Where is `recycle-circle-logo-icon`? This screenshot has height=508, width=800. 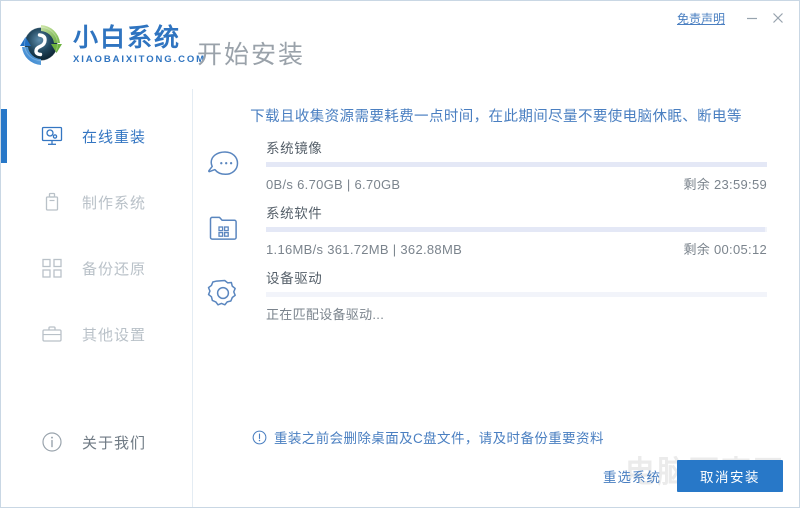 recycle-circle-logo-icon is located at coordinates (41, 45).